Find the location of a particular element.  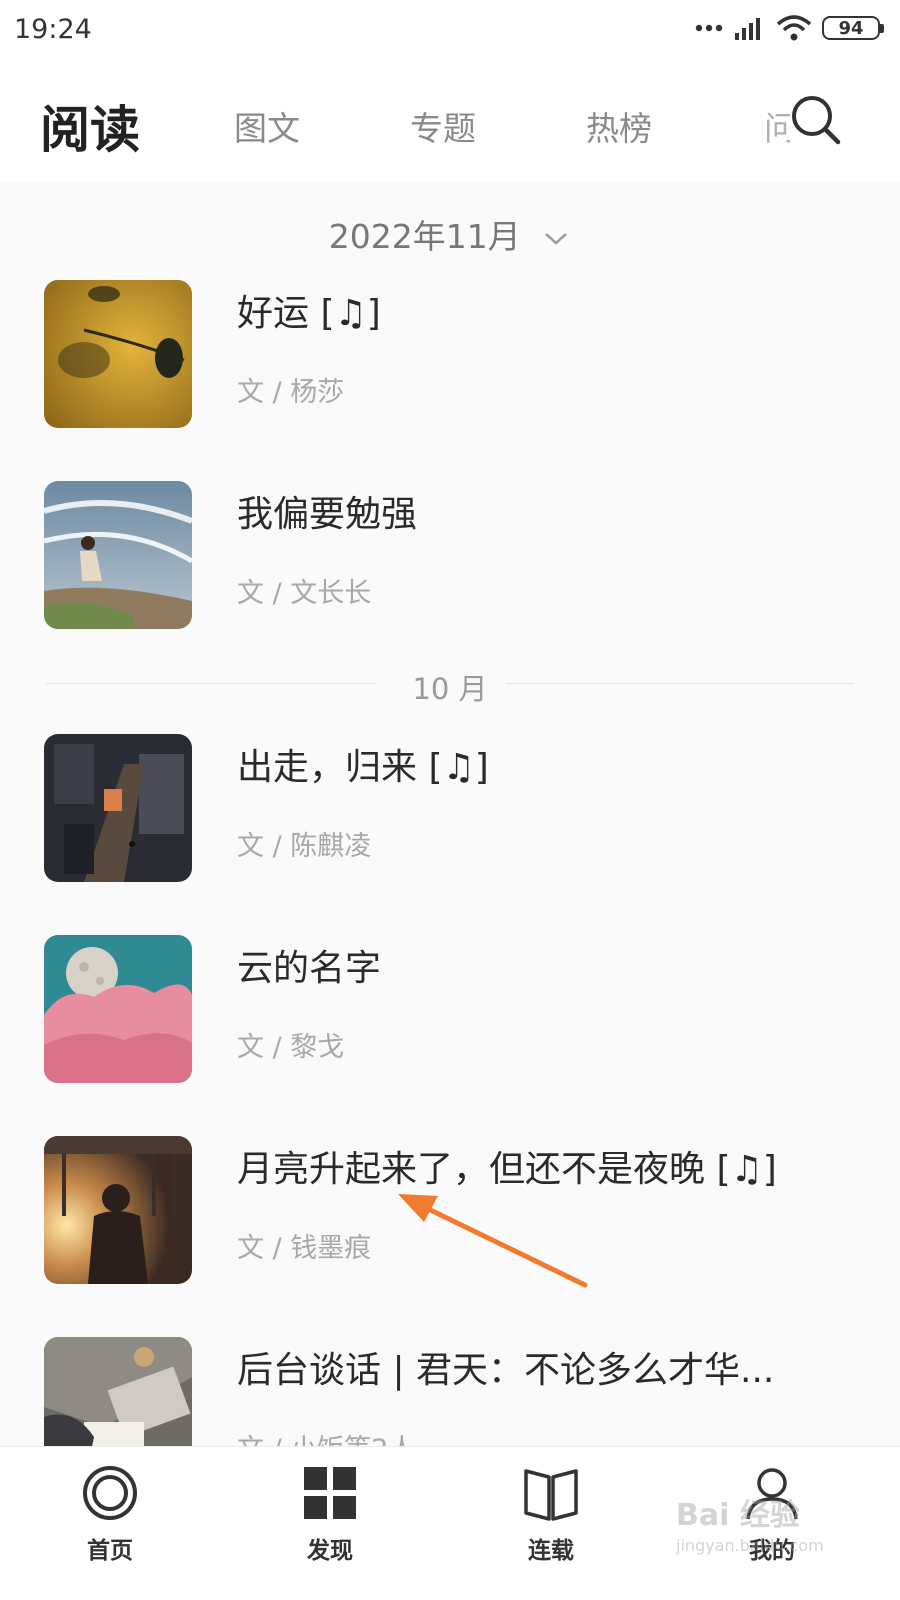

watermark: Bai 经验 jingyan.baidu.com is located at coordinates (776, 1525).